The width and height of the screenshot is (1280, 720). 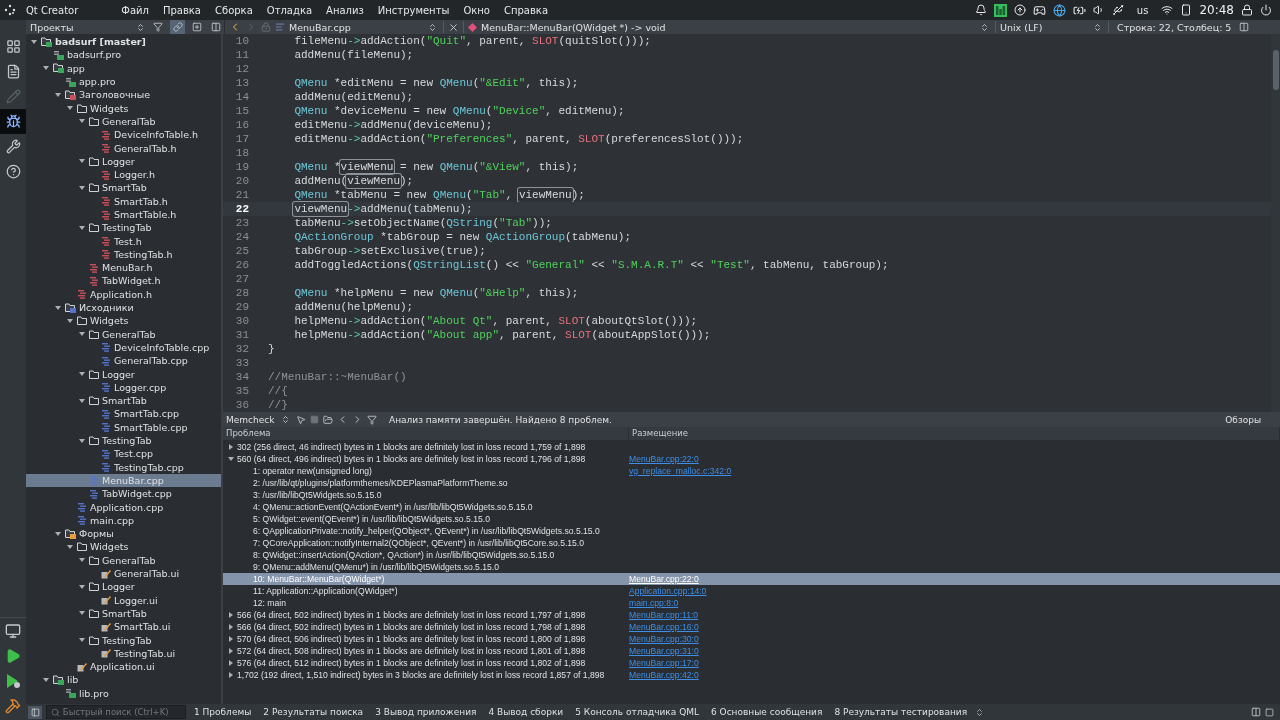 I want to click on search-field: Быстрый поиск (Ctrl+K), so click(x=116, y=712).